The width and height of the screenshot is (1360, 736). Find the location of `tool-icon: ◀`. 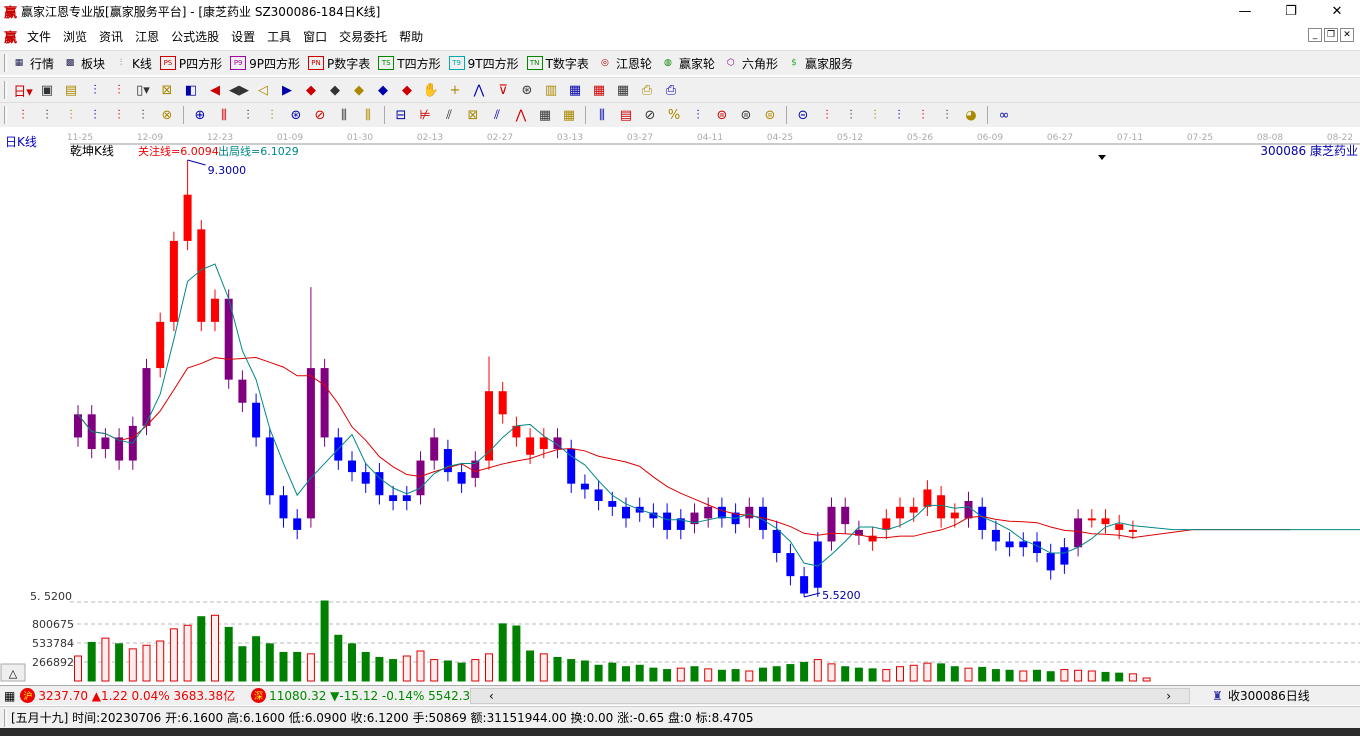

tool-icon: ◀ is located at coordinates (215, 90).